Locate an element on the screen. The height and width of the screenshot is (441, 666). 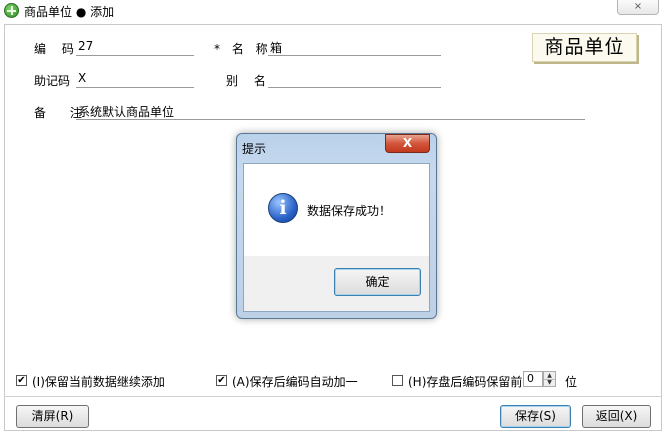
info-icon: i is located at coordinates (283, 208).